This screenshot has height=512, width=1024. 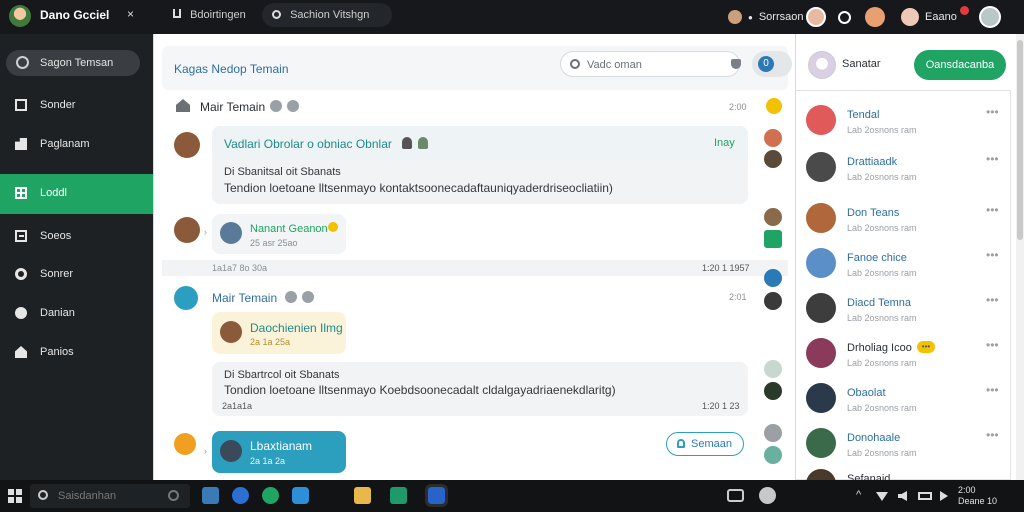 I want to click on top-right-user: ● Sorrsaon, so click(x=765, y=17).